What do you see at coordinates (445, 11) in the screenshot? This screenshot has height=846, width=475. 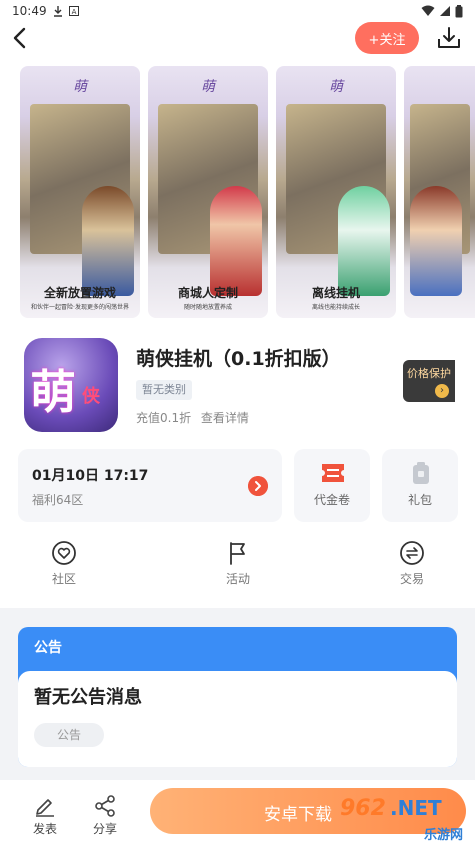 I see `signal-icon` at bounding box center [445, 11].